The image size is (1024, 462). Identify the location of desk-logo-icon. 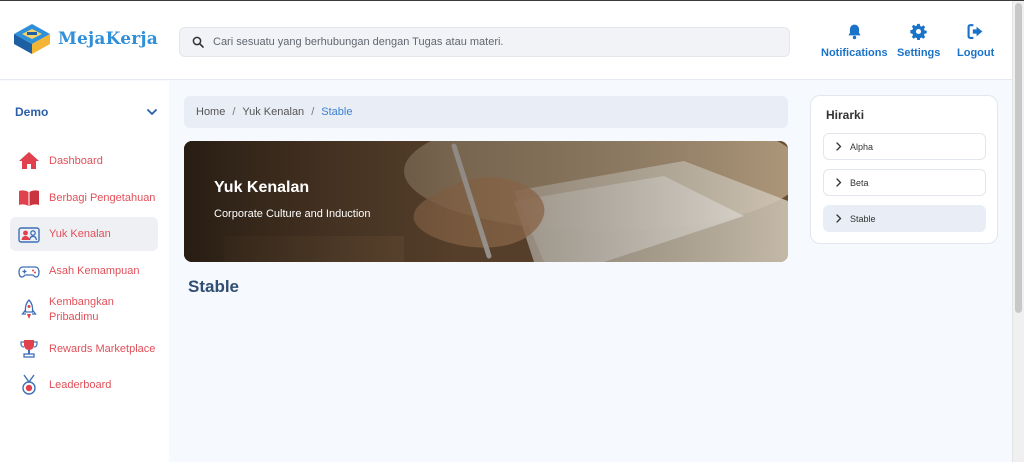
(32, 39).